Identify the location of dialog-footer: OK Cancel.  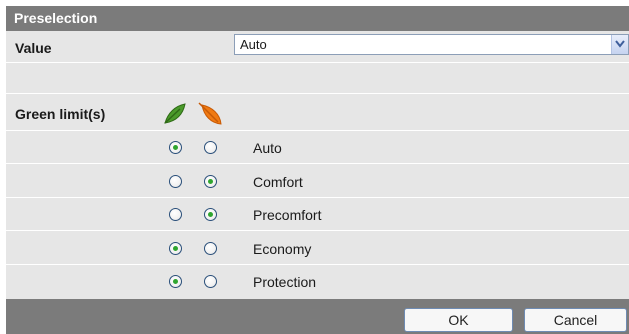
(317, 316).